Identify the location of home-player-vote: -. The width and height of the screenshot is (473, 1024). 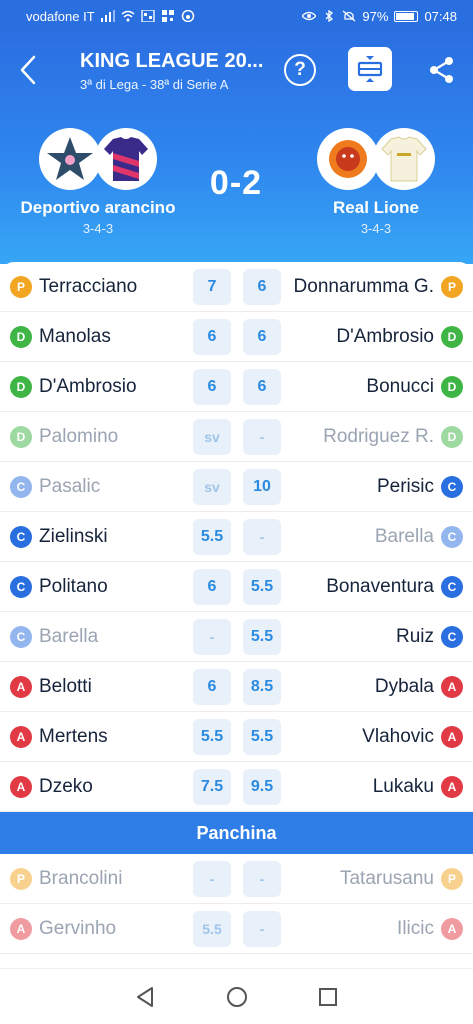
(212, 879).